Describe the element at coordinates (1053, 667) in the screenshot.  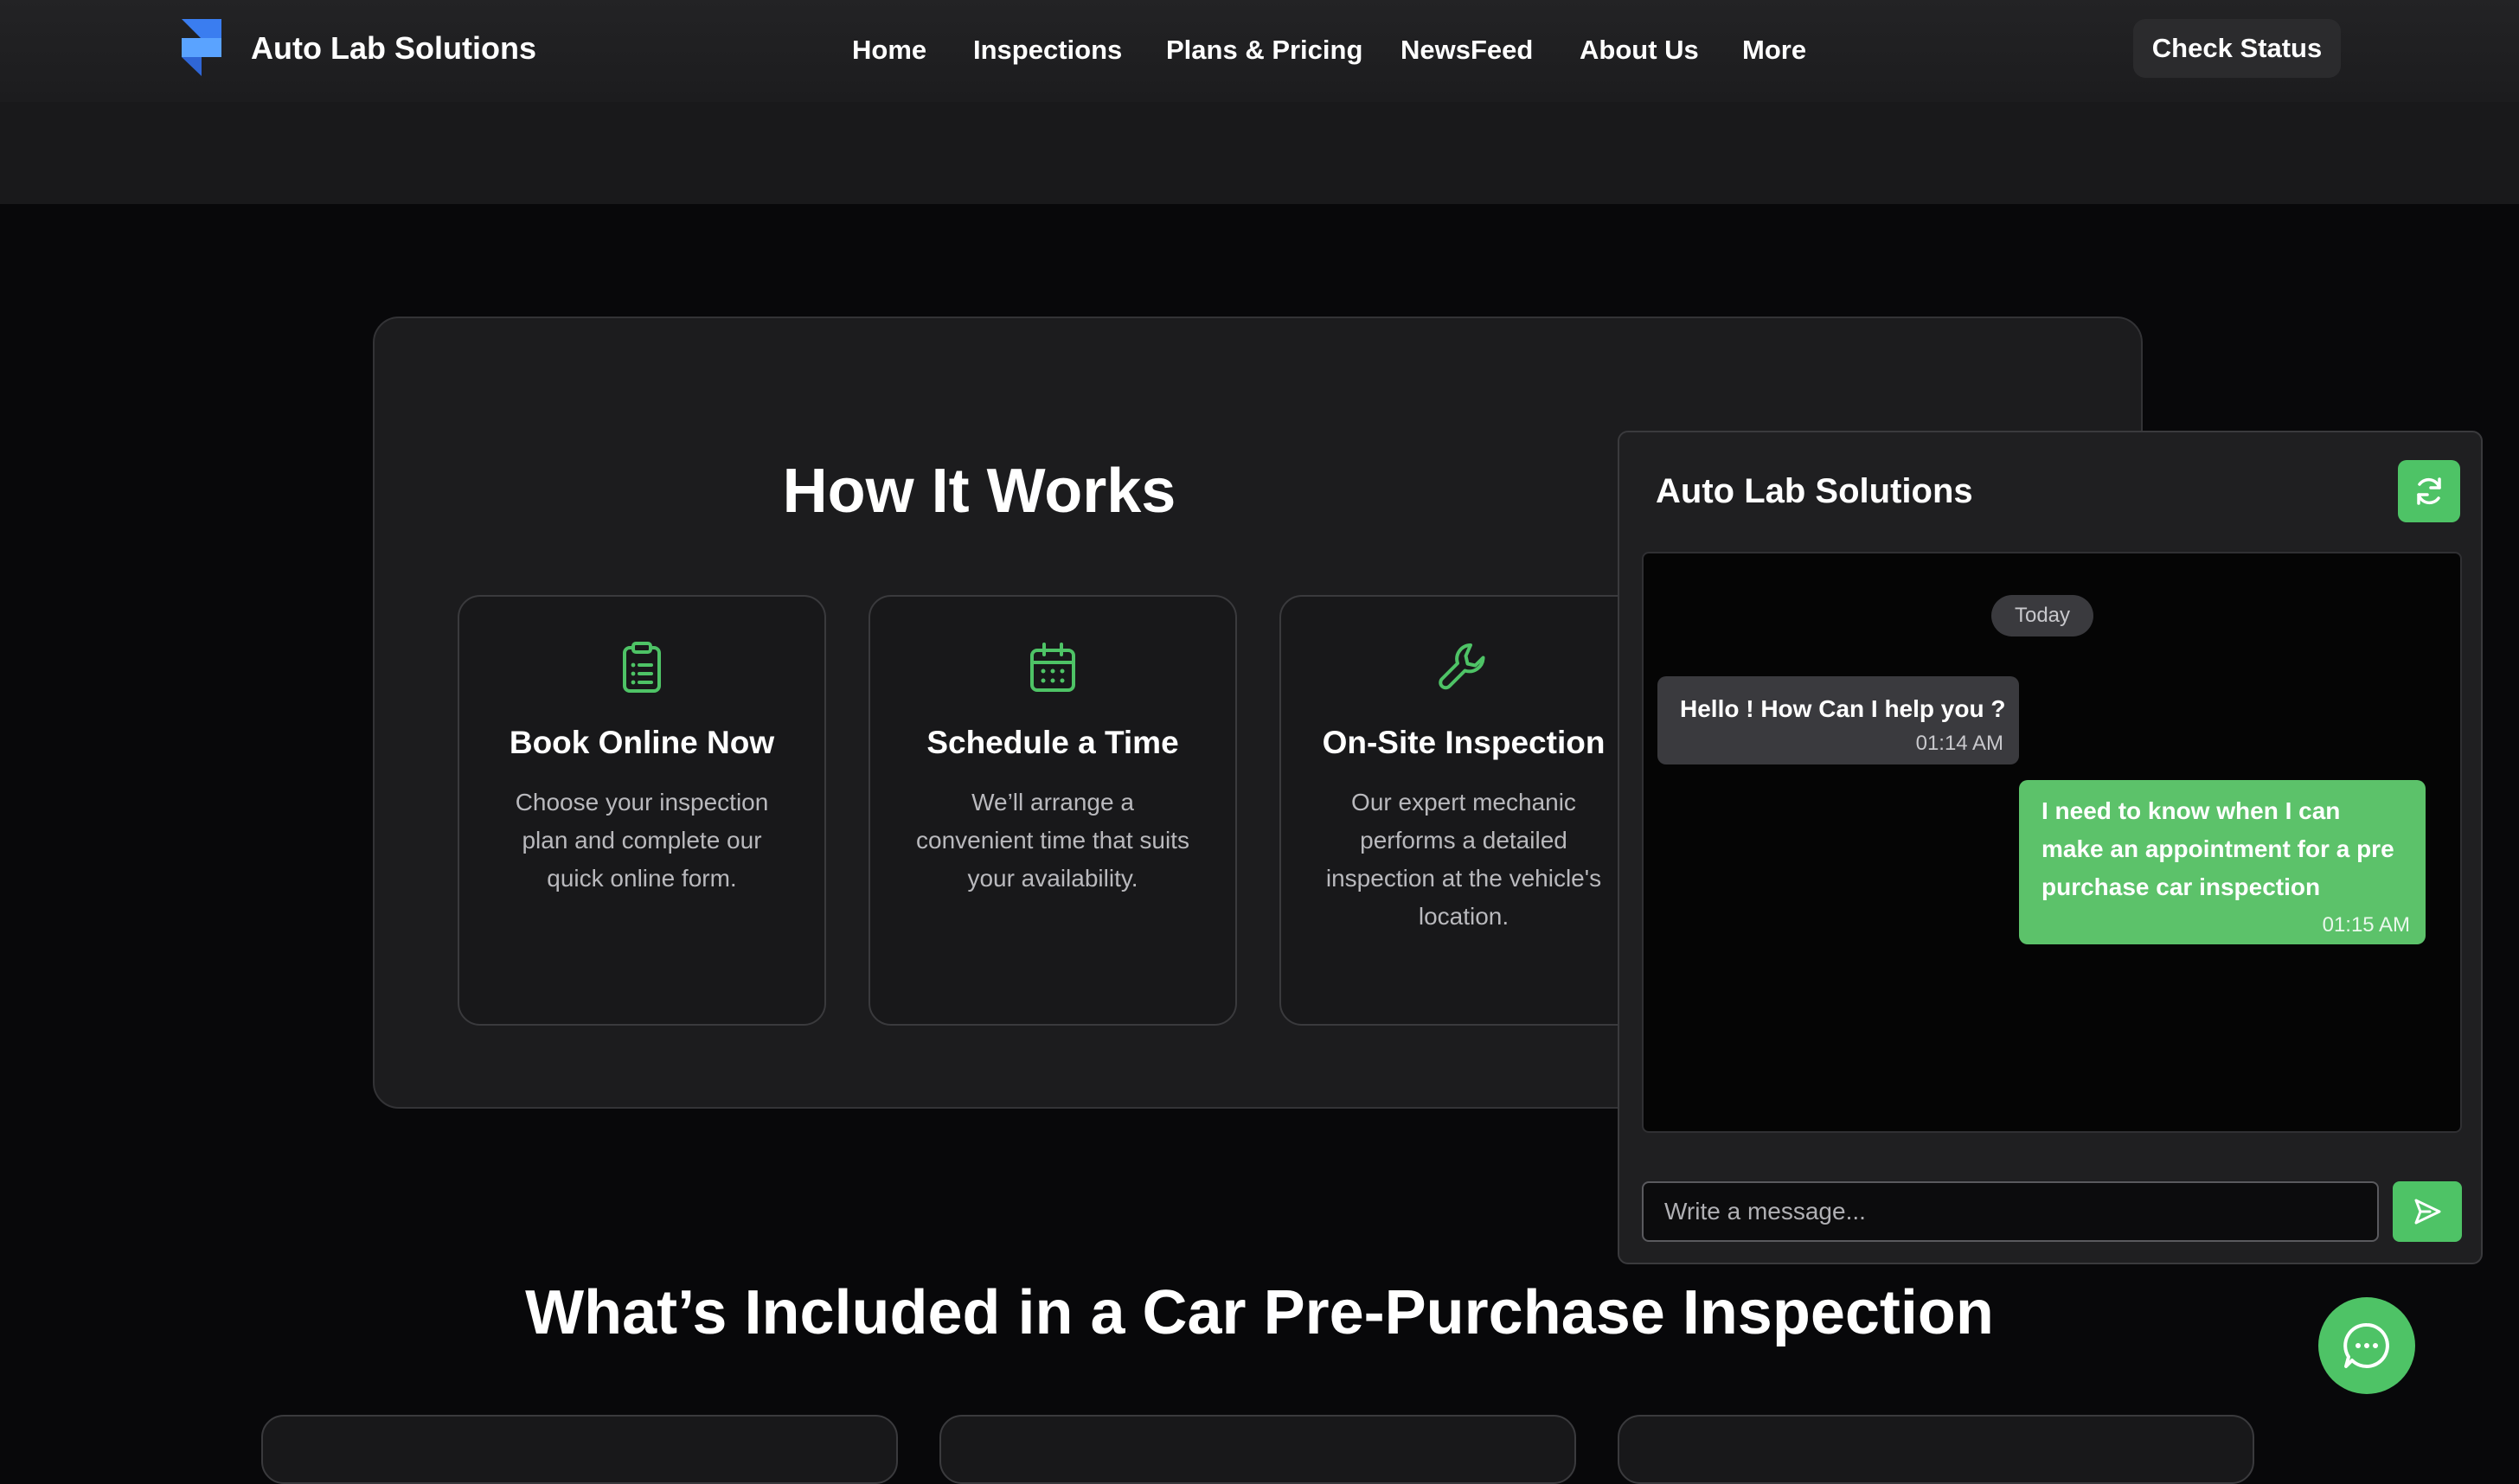
I see `calendar-icon` at that location.